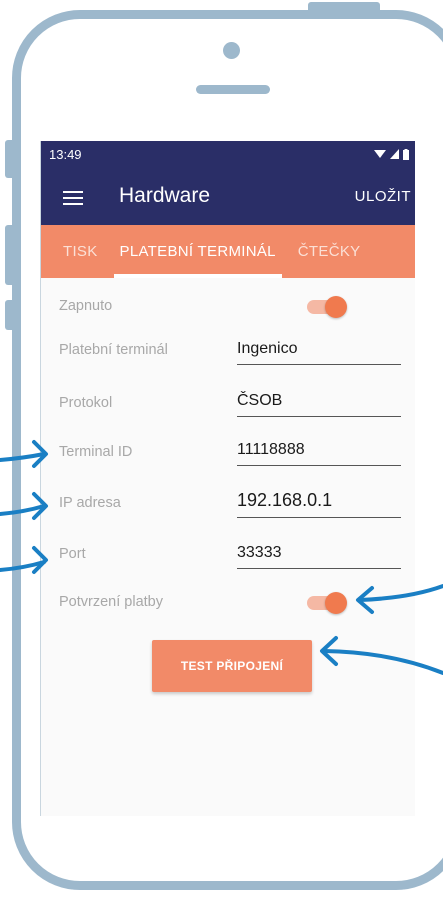  What do you see at coordinates (381, 655) in the screenshot?
I see `arrow-test-button-icon` at bounding box center [381, 655].